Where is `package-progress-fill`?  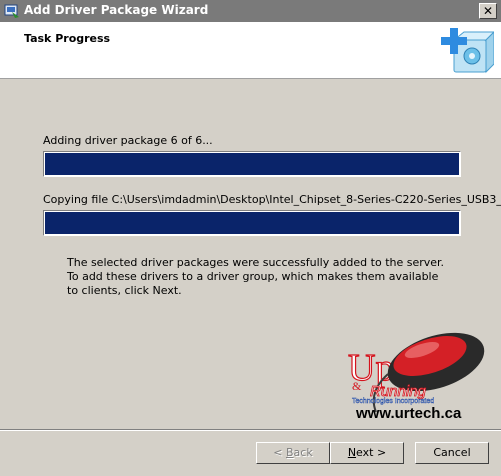
package-progress-fill is located at coordinates (252, 164).